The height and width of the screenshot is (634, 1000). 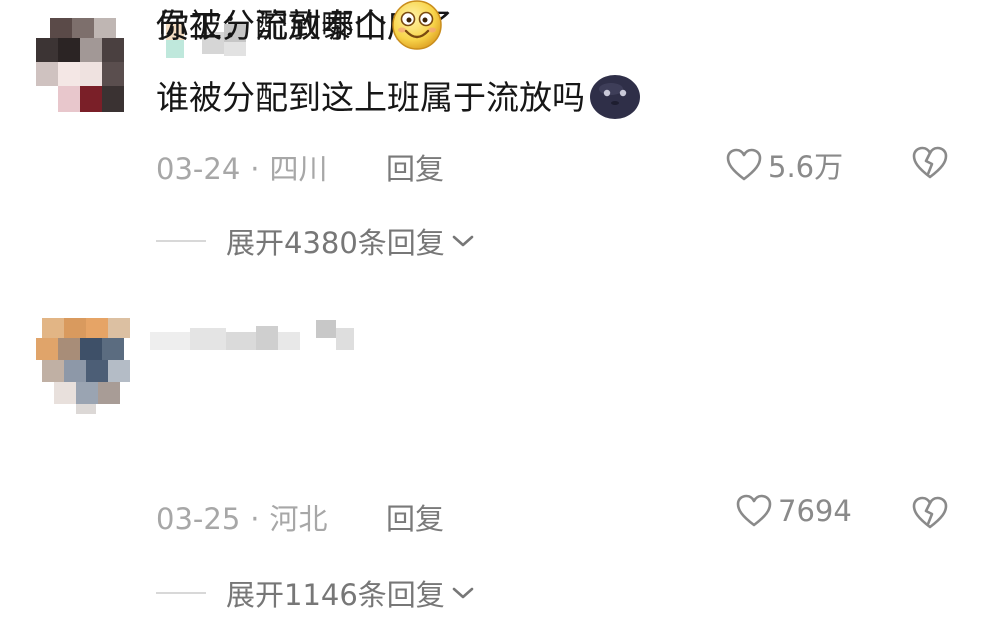 What do you see at coordinates (806, 167) in the screenshot?
I see `like-count: 5.6万` at bounding box center [806, 167].